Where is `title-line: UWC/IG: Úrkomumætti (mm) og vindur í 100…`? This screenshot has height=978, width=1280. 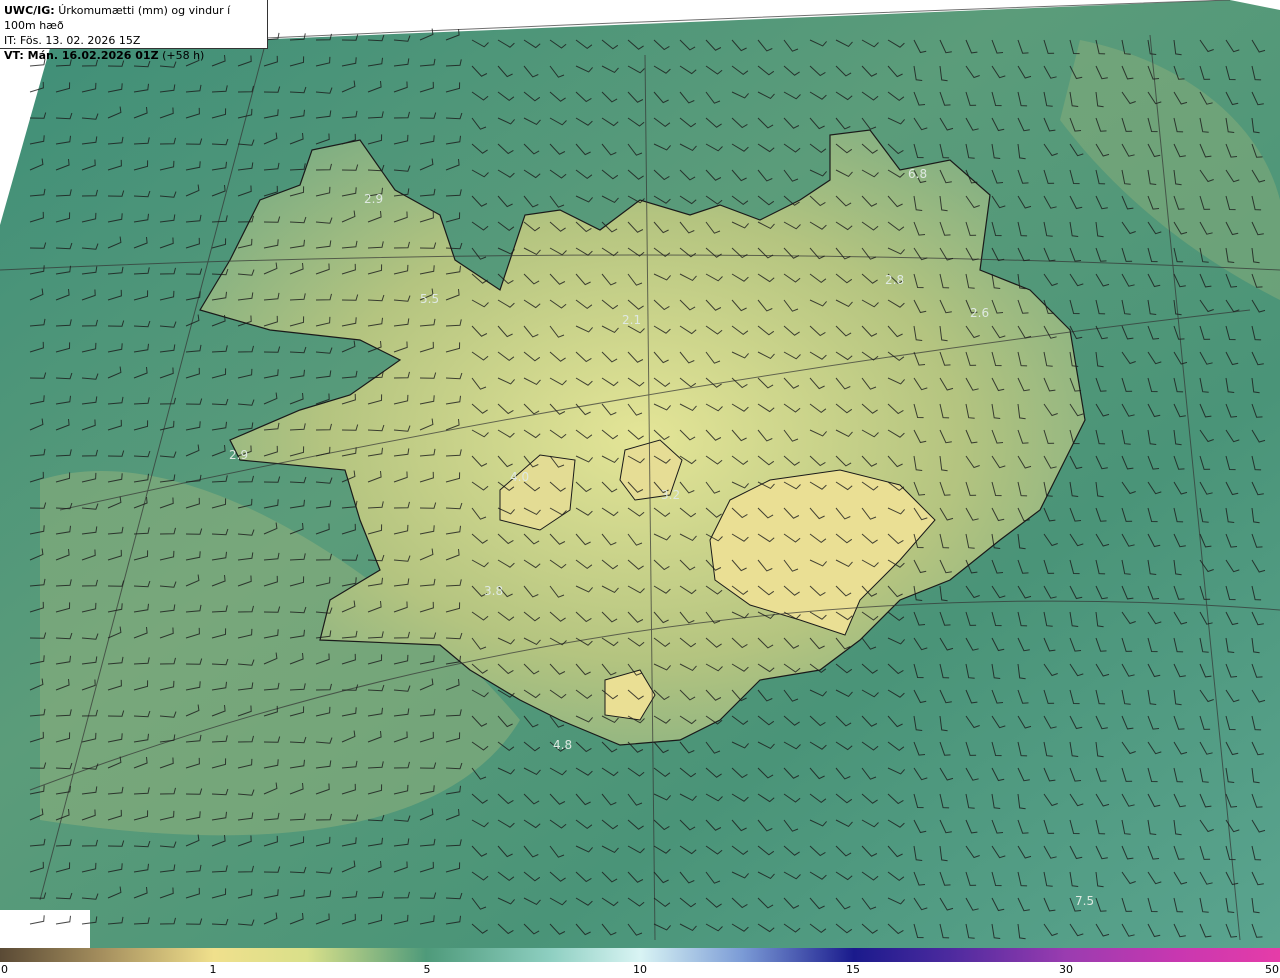
title-line: UWC/IG: Úrkomumætti (mm) og vindur í 100… is located at coordinates (133, 18).